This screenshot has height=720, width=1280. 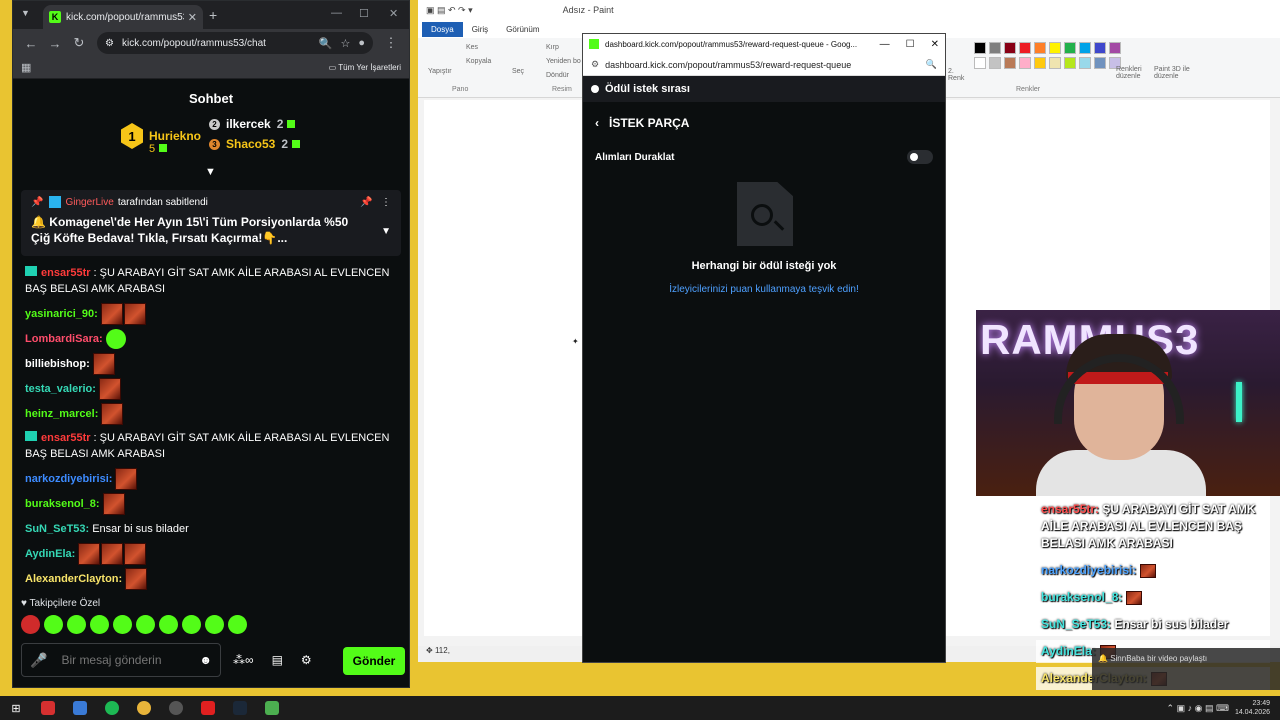 What do you see at coordinates (252, 124) in the screenshot?
I see `leader-second: 2 ilkercek 2` at bounding box center [252, 124].